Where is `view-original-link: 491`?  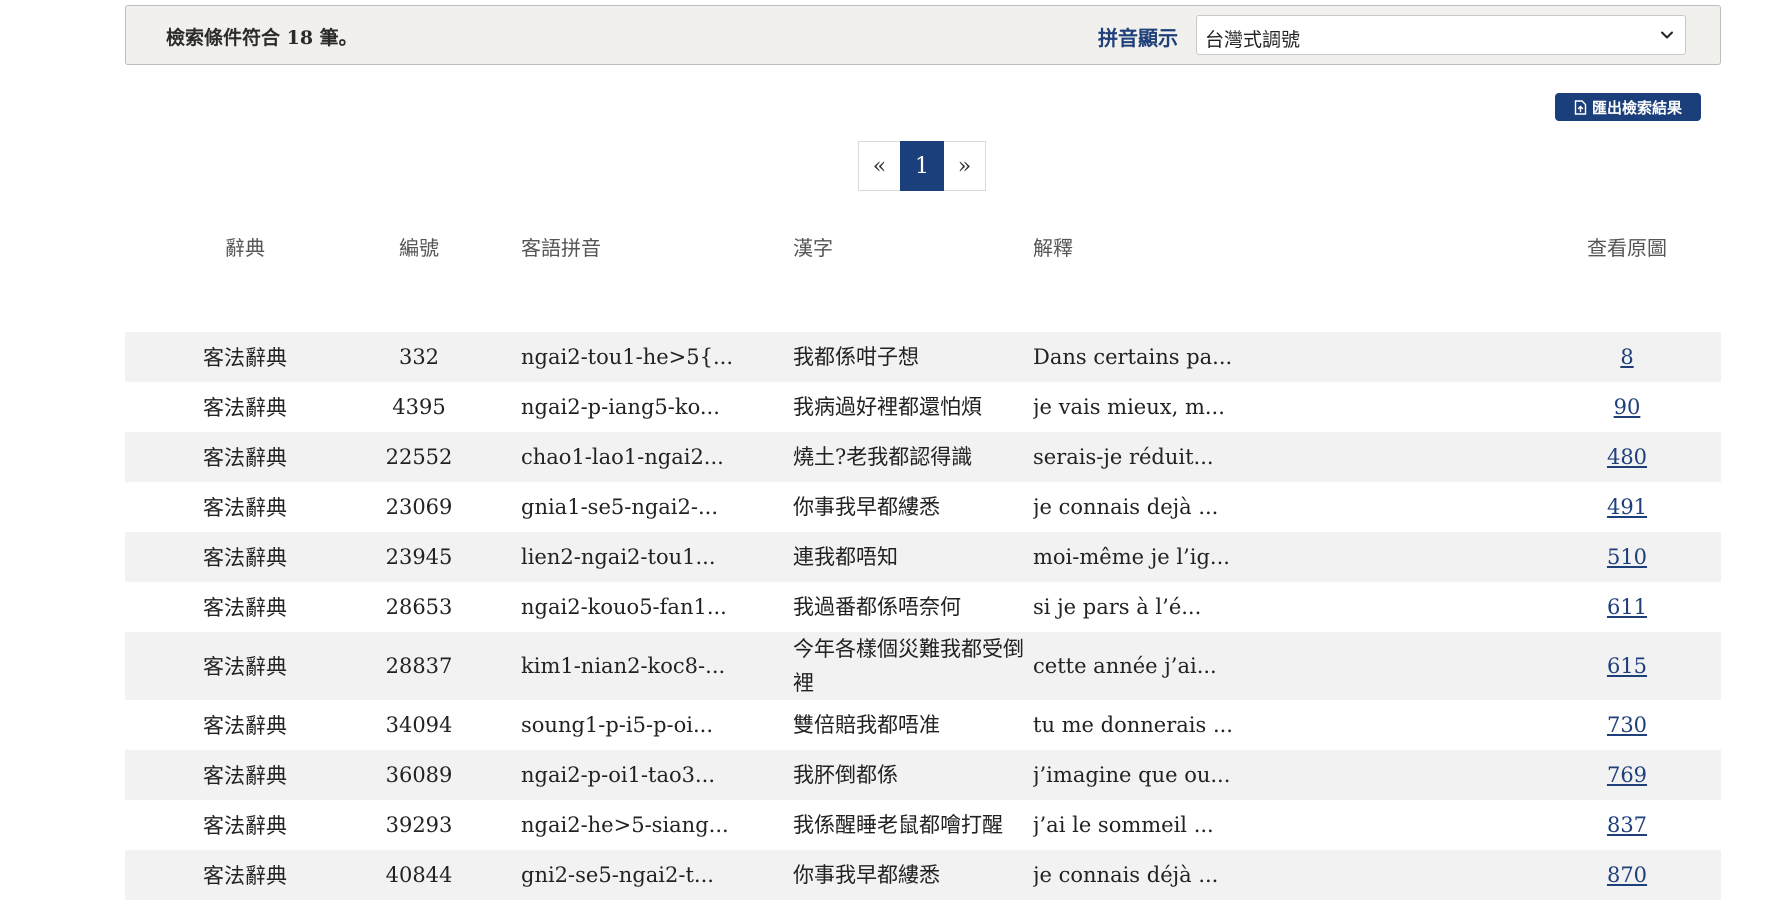
view-original-link: 491 is located at coordinates (1627, 507).